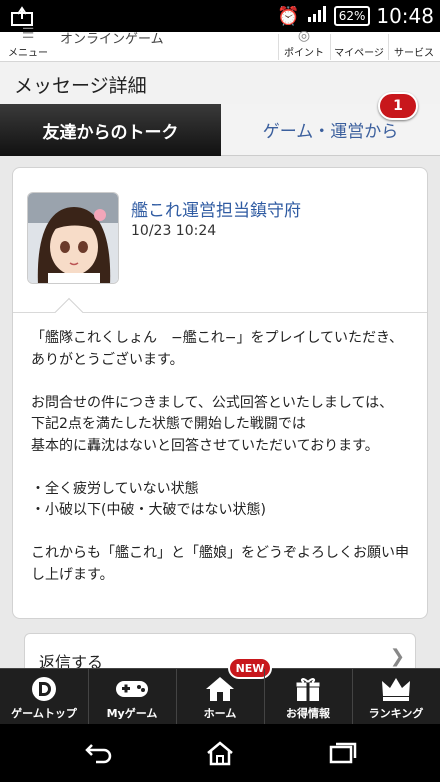  I want to click on nav-my-game: Myゲーム, so click(132, 697).